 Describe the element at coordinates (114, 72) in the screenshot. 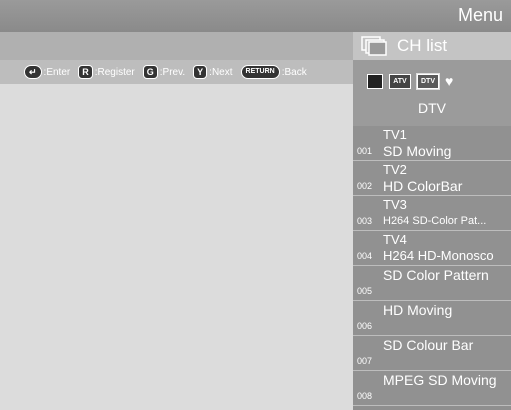

I see `help-register-label: :Register` at that location.